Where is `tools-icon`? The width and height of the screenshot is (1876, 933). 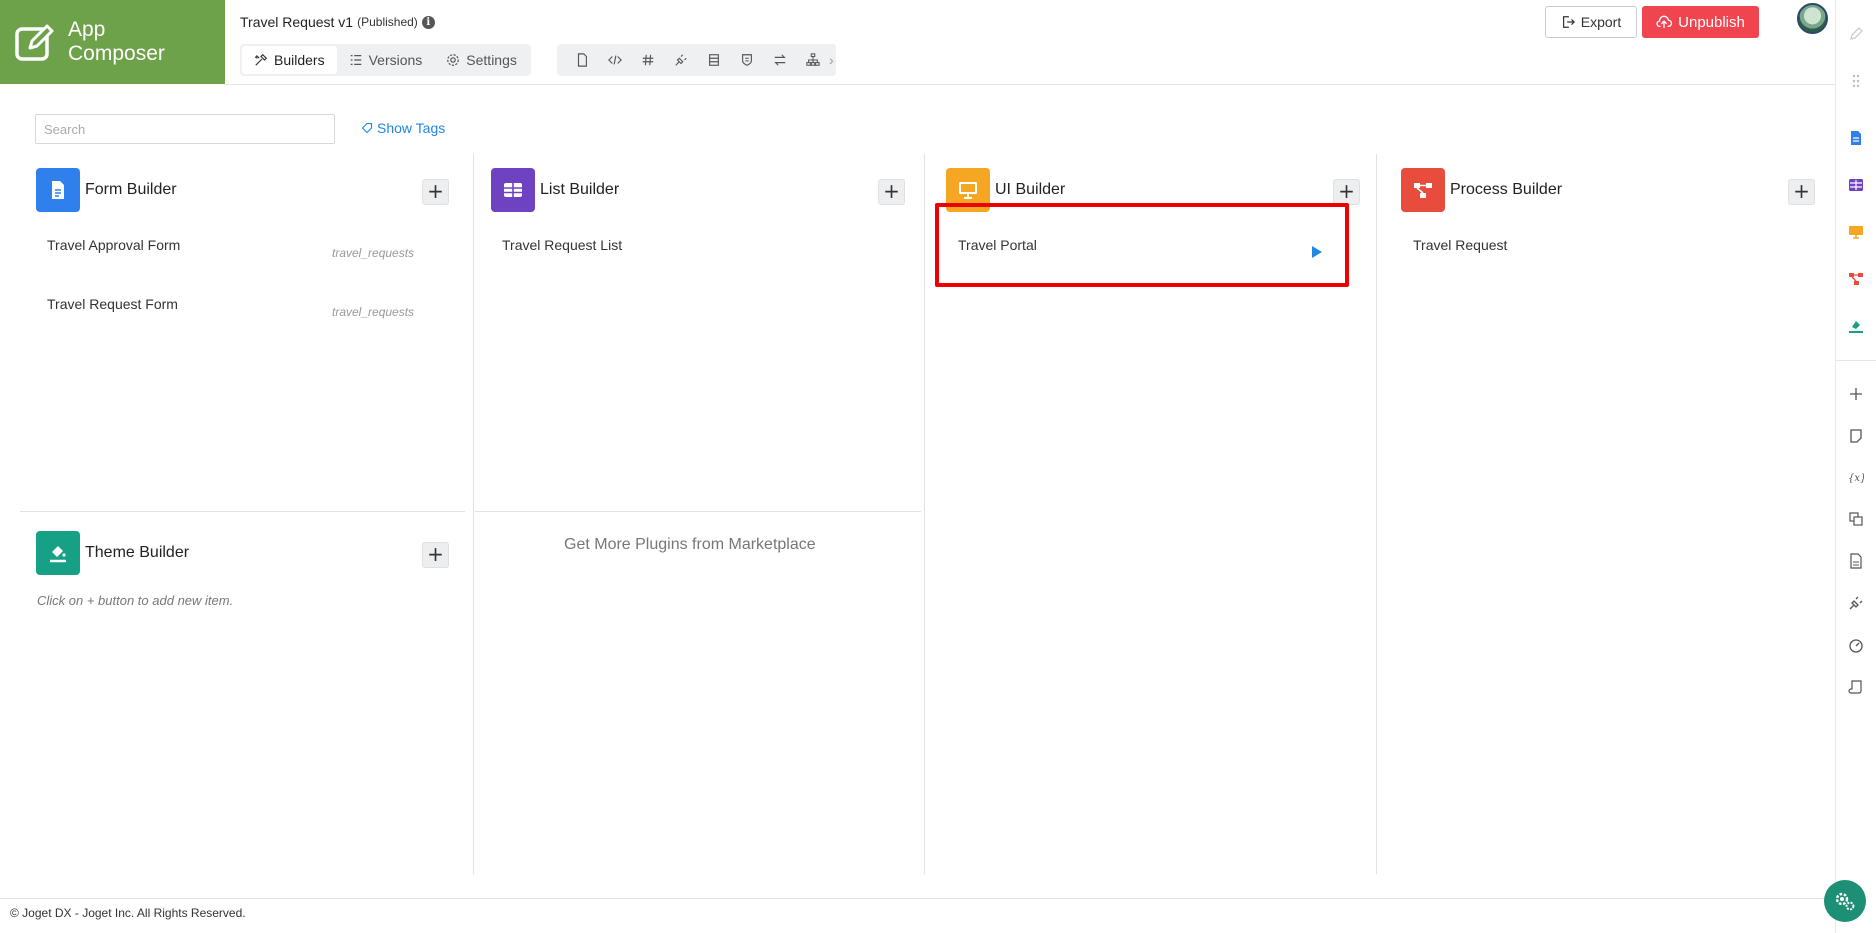 tools-icon is located at coordinates (261, 59).